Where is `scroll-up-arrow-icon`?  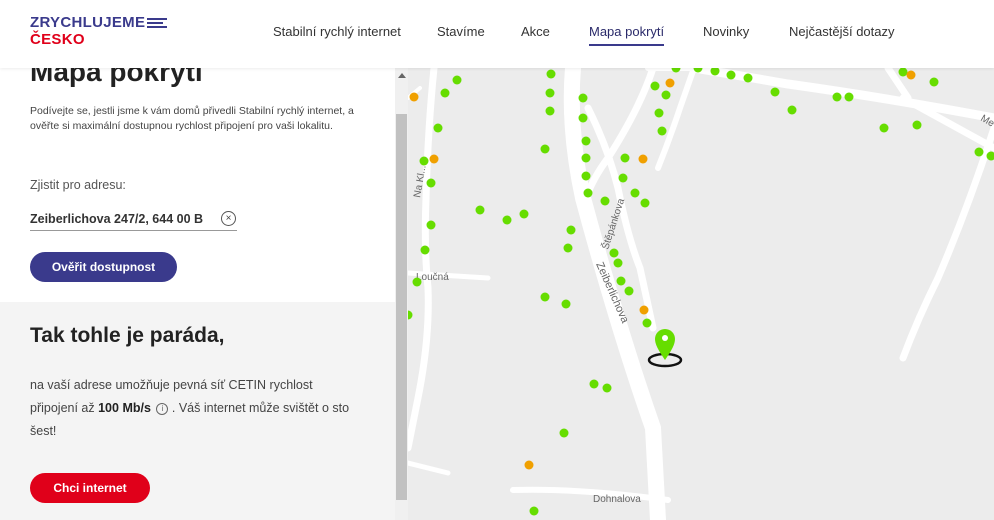 scroll-up-arrow-icon is located at coordinates (402, 75).